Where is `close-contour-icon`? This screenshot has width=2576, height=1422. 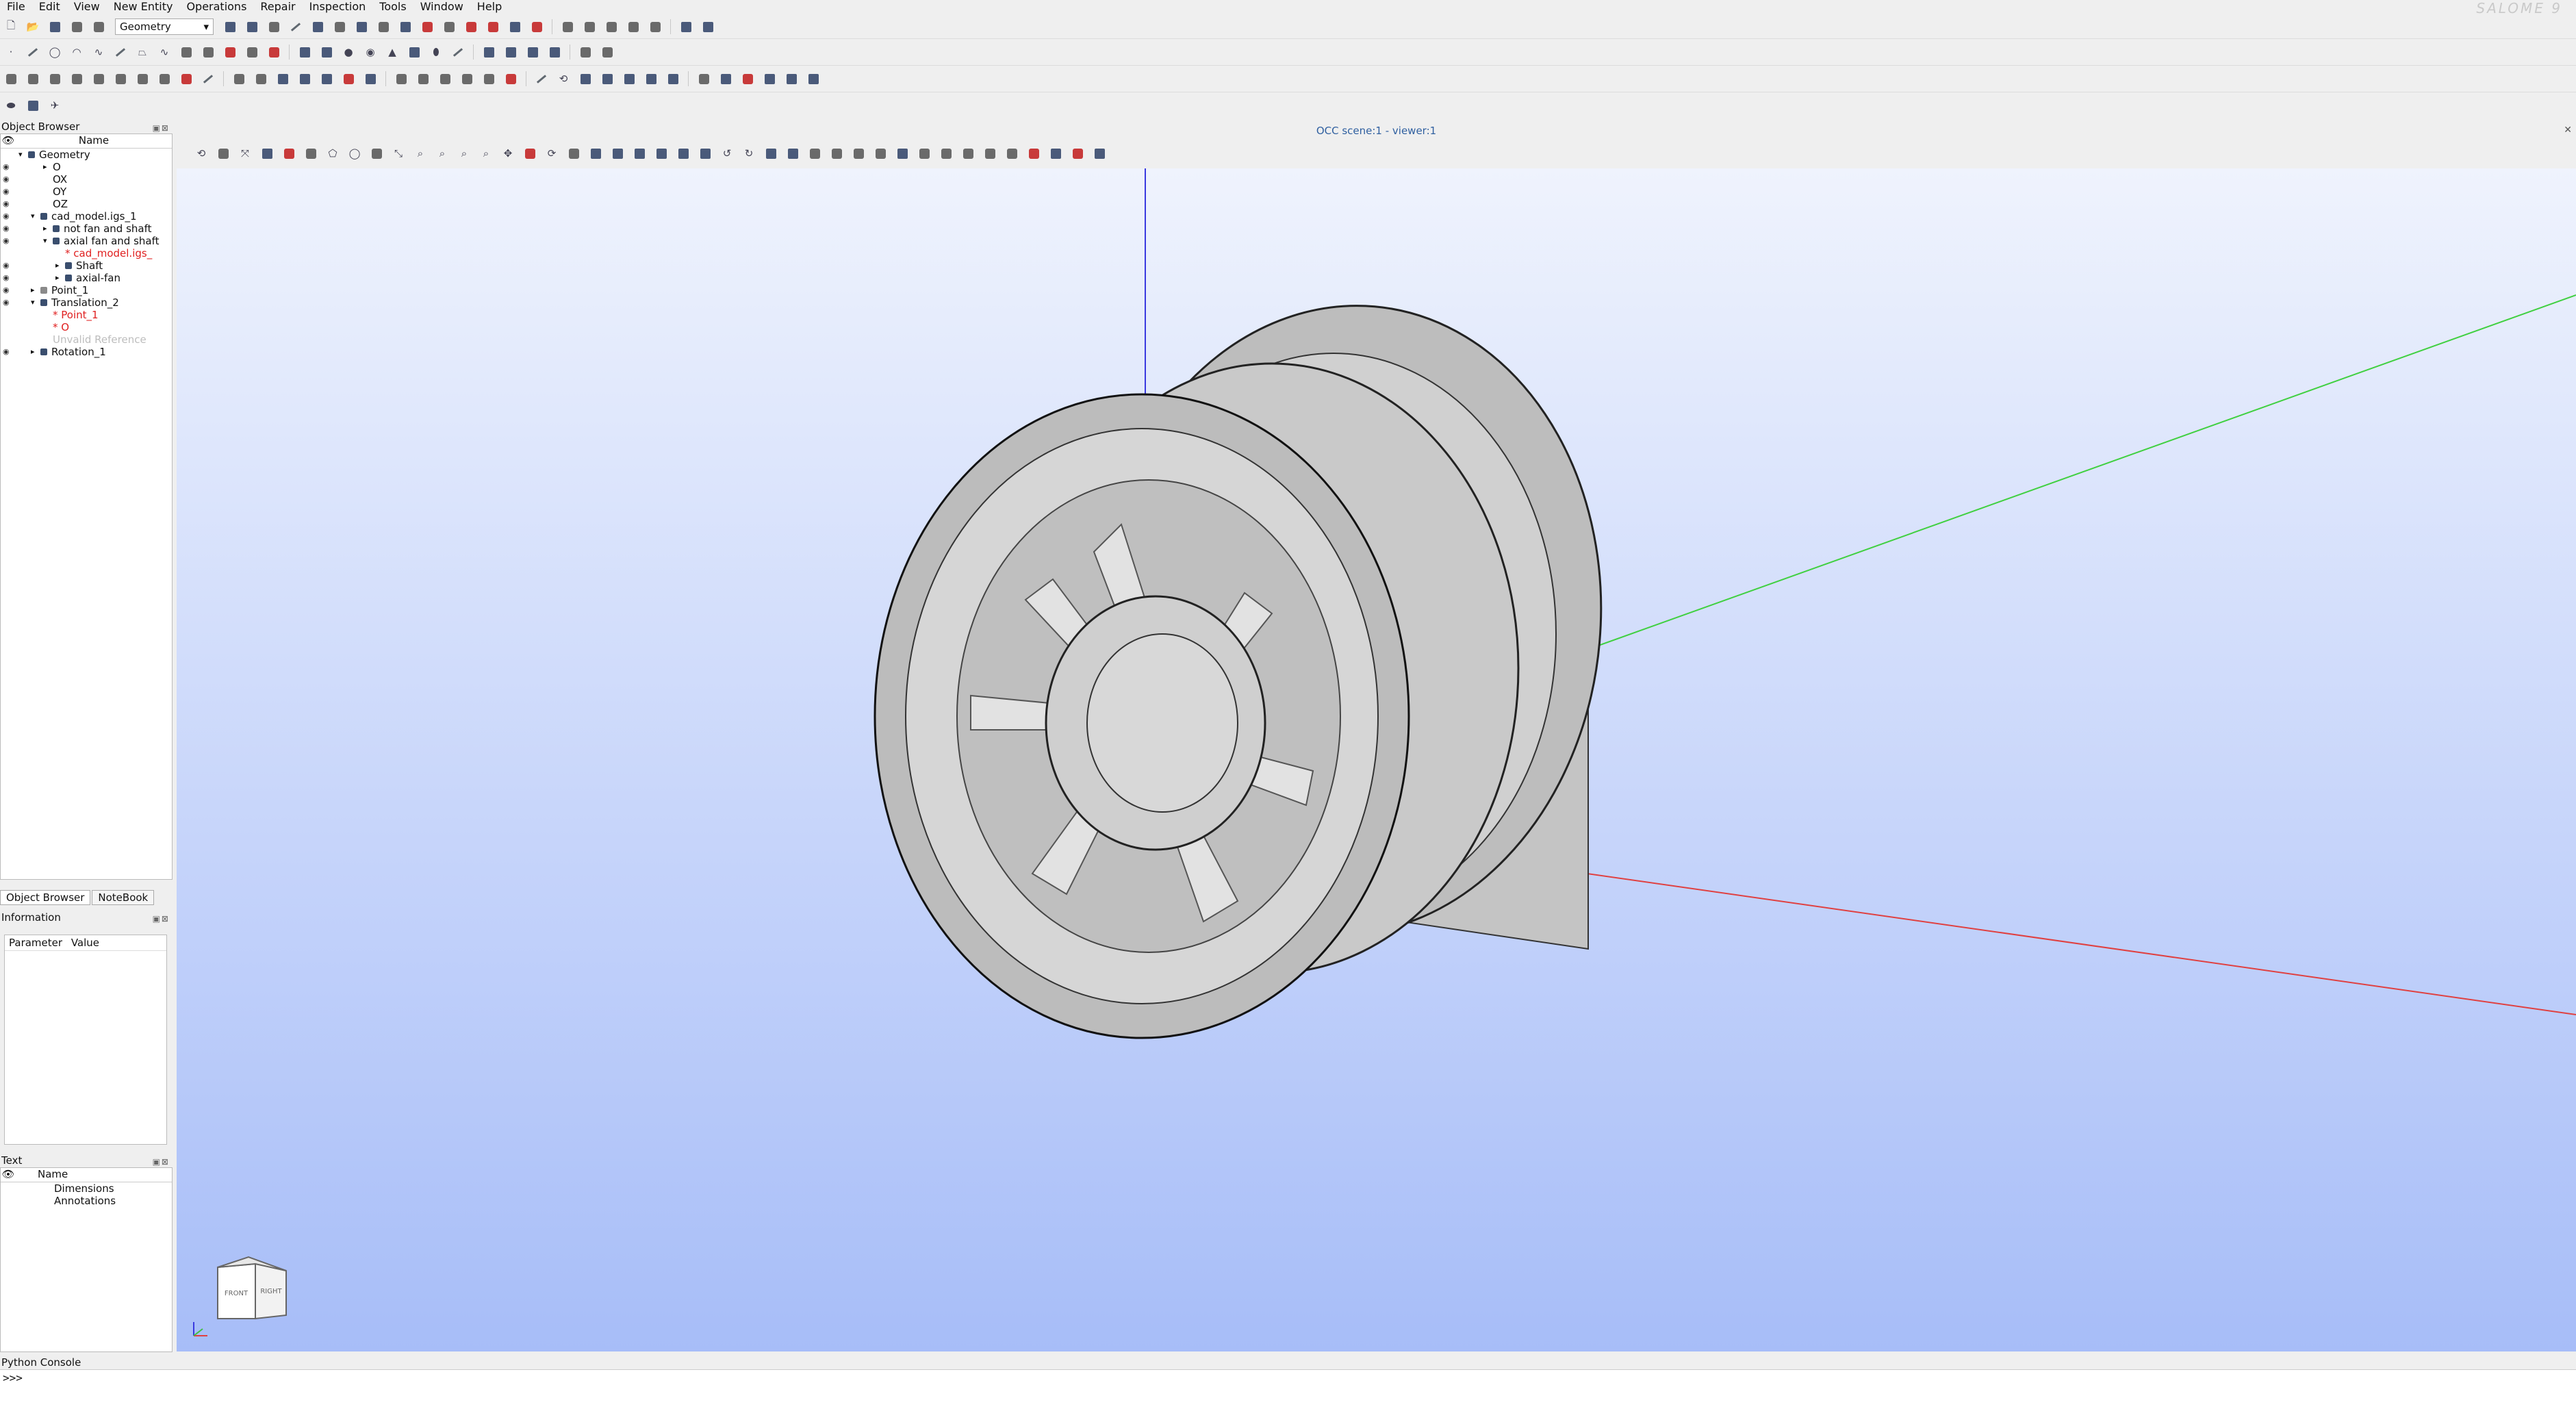 close-contour-icon is located at coordinates (423, 79).